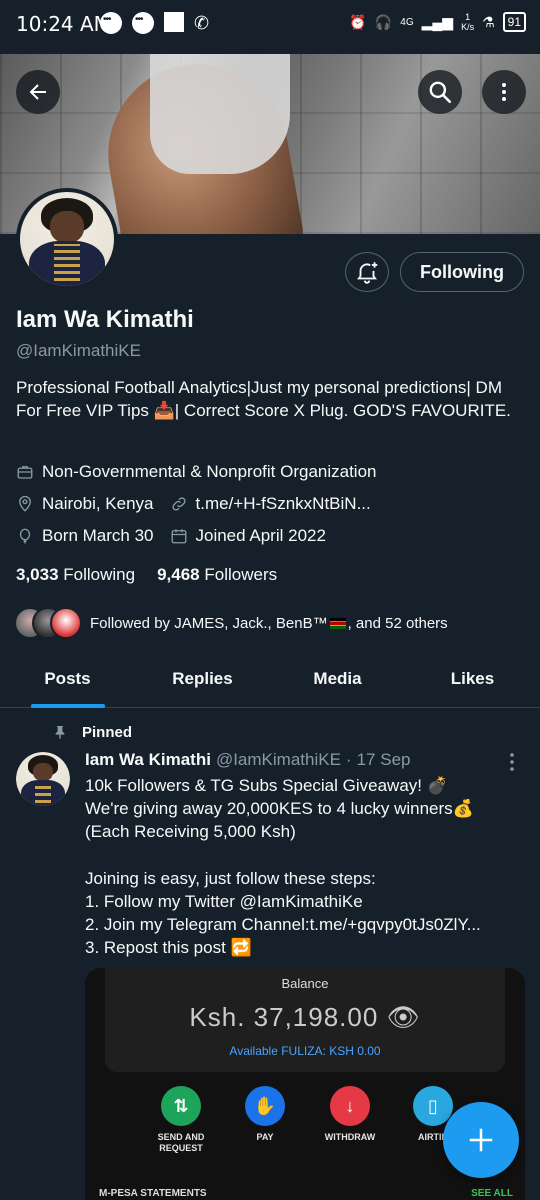 The height and width of the screenshot is (1200, 540). Describe the element at coordinates (358, 21) in the screenshot. I see `alarm-icon: ⏰` at that location.